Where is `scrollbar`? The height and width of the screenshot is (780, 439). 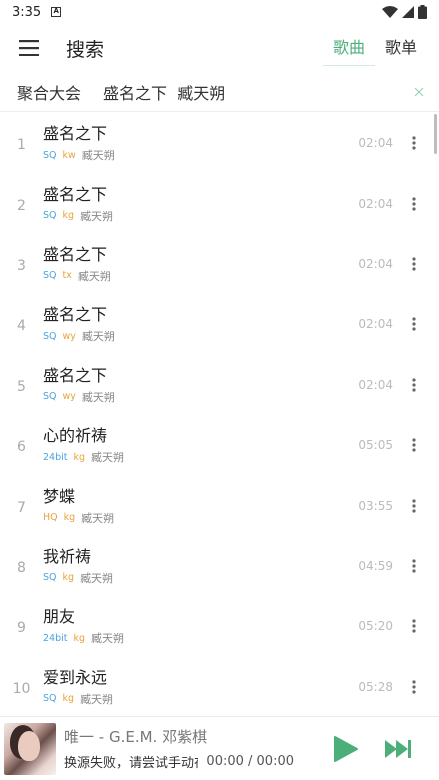 scrollbar is located at coordinates (435, 134).